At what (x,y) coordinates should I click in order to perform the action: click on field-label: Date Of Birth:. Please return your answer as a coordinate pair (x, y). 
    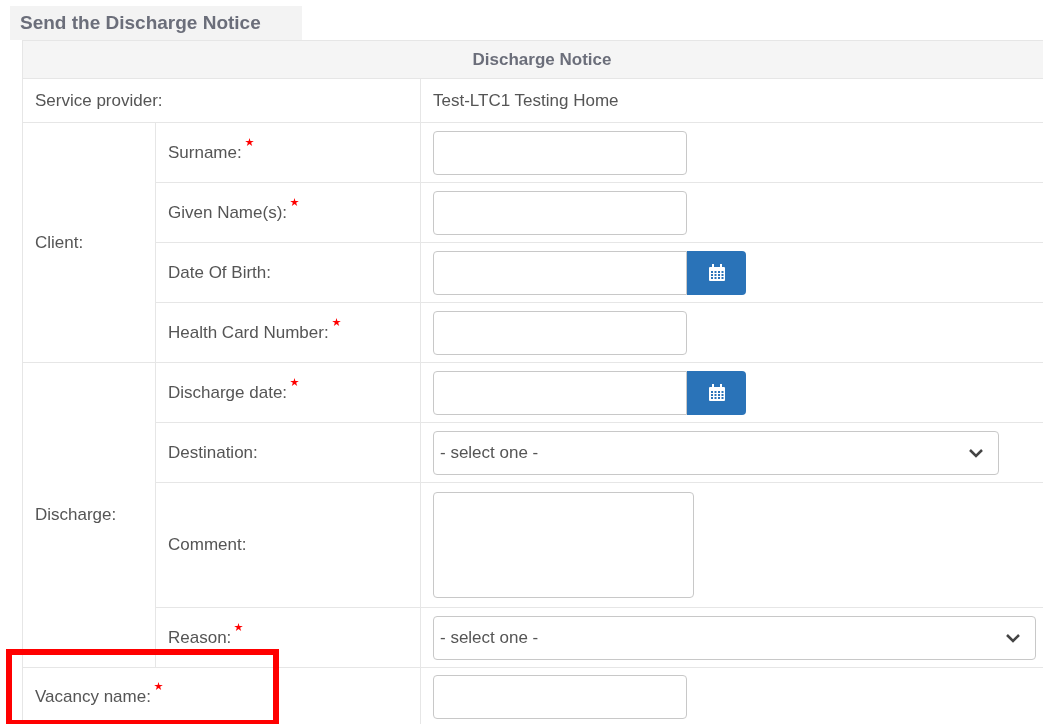
    Looking at the image, I should click on (219, 272).